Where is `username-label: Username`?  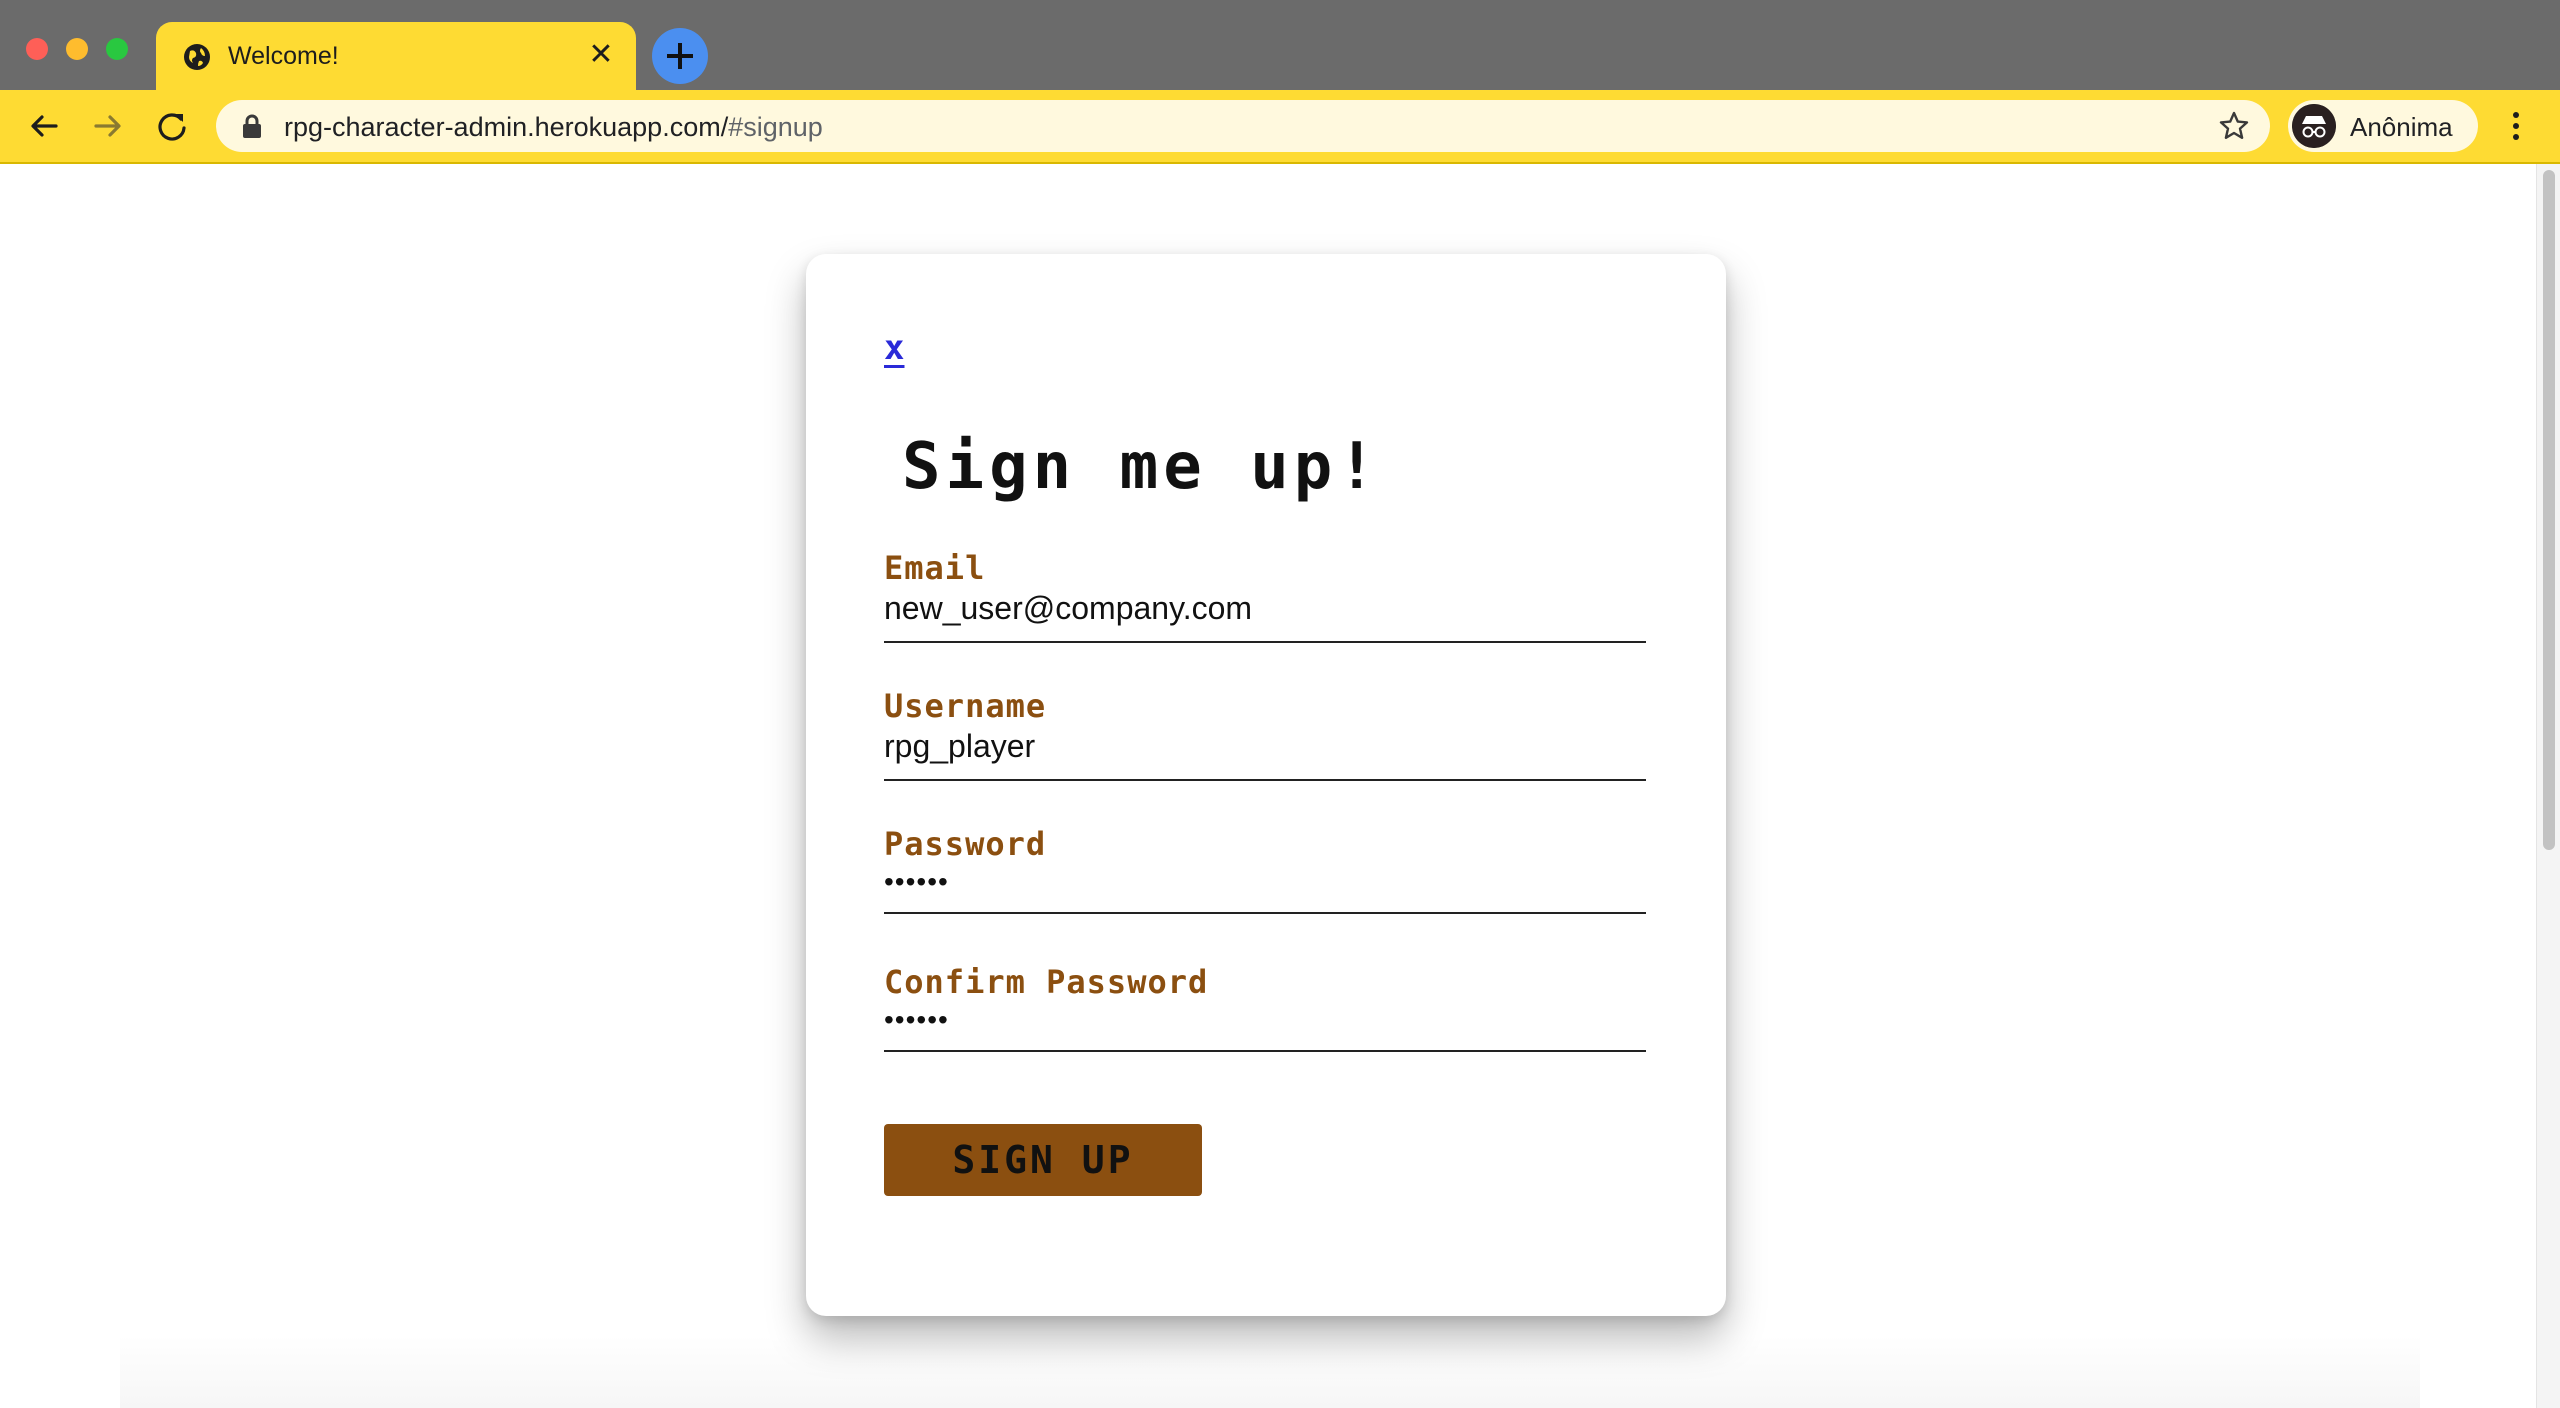
username-label: Username is located at coordinates (965, 706).